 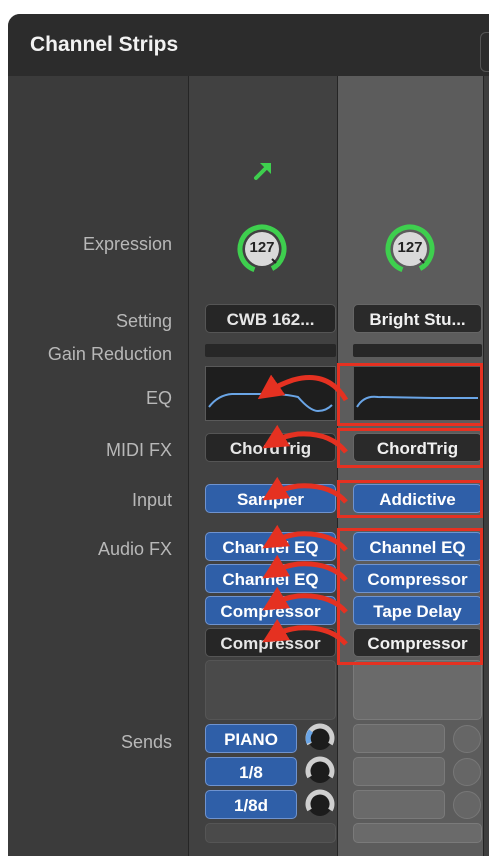 I want to click on red-arrows, so click(x=303, y=510).